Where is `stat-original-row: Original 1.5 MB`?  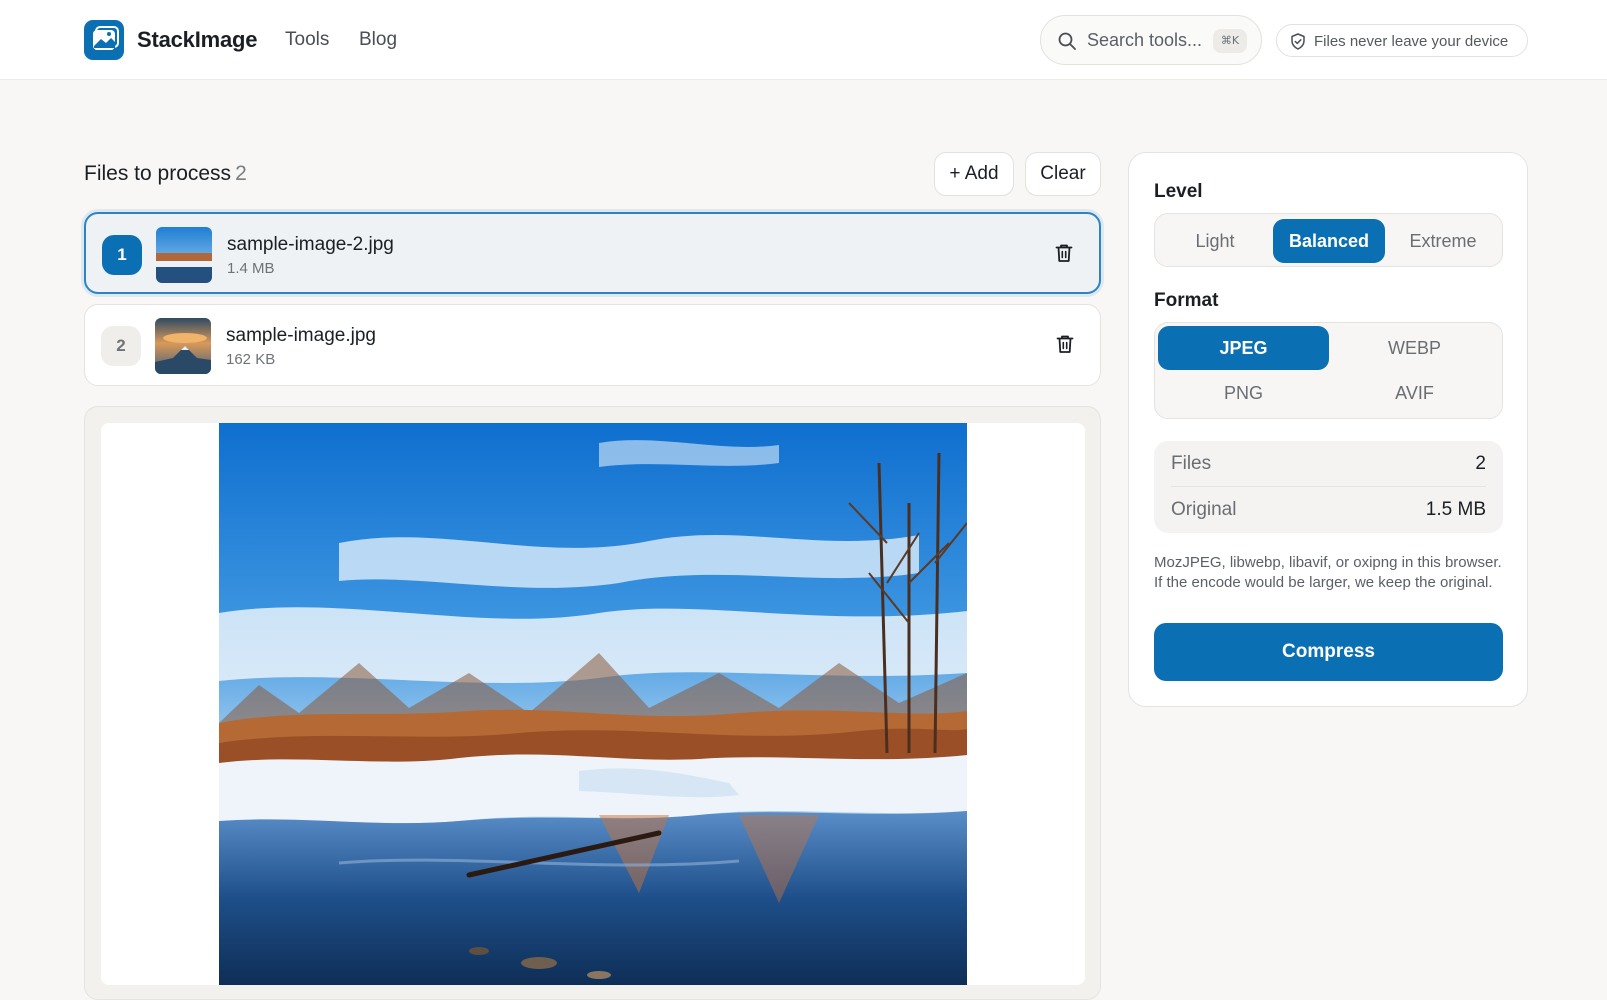 stat-original-row: Original 1.5 MB is located at coordinates (1328, 509).